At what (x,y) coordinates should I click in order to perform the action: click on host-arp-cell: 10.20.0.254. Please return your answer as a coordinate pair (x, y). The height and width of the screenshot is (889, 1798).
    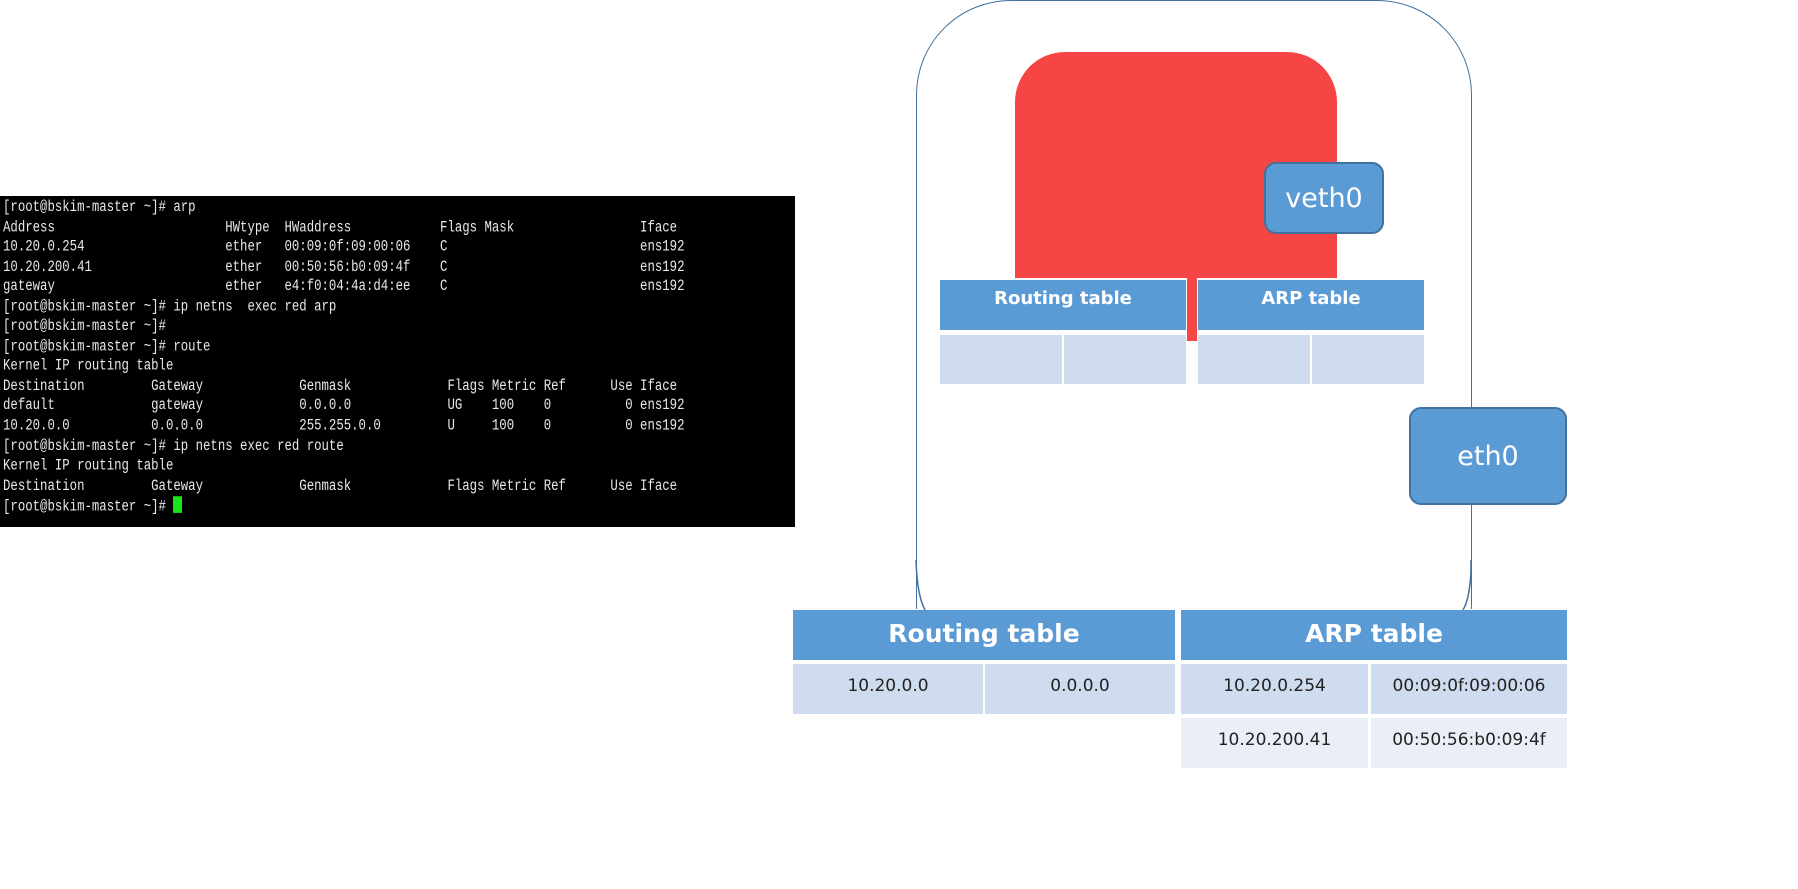
    Looking at the image, I should click on (1274, 689).